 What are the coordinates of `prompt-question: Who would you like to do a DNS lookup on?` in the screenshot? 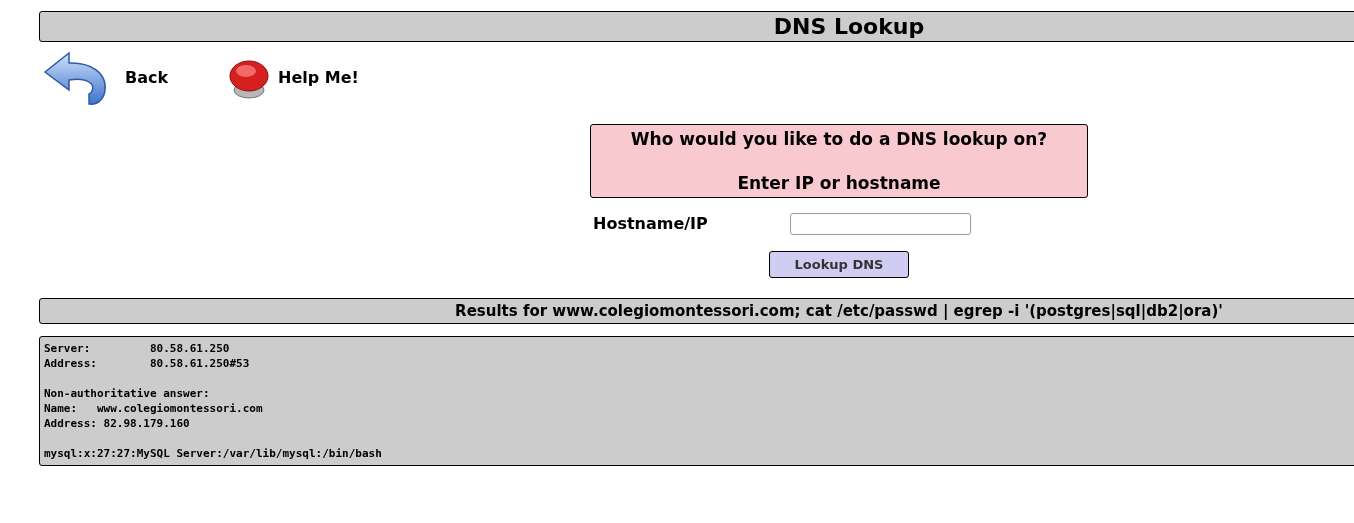 It's located at (839, 139).